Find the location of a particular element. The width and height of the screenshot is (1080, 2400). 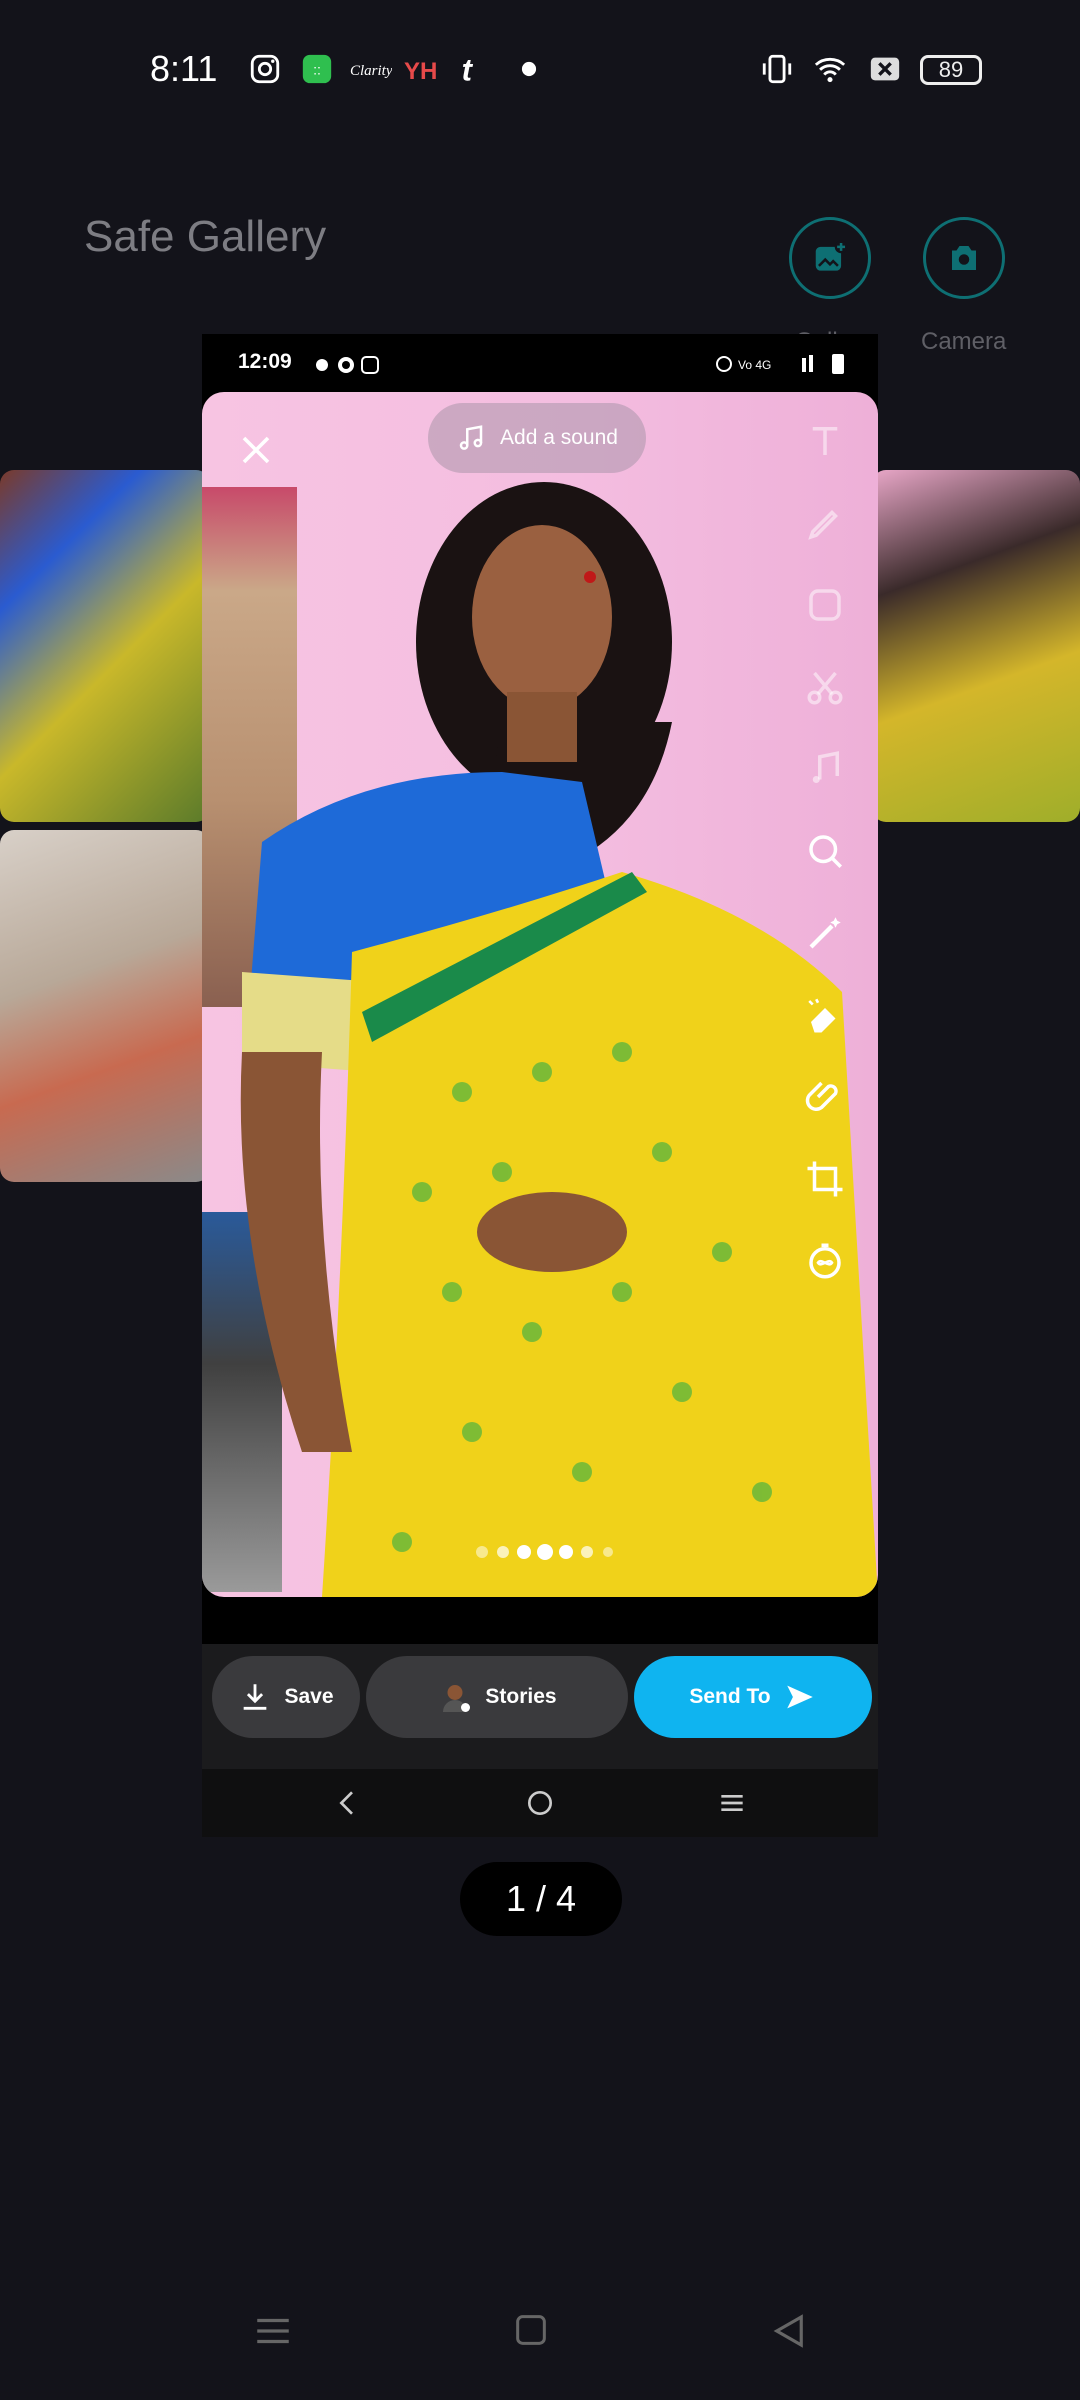

save-button: Save is located at coordinates (286, 1697).